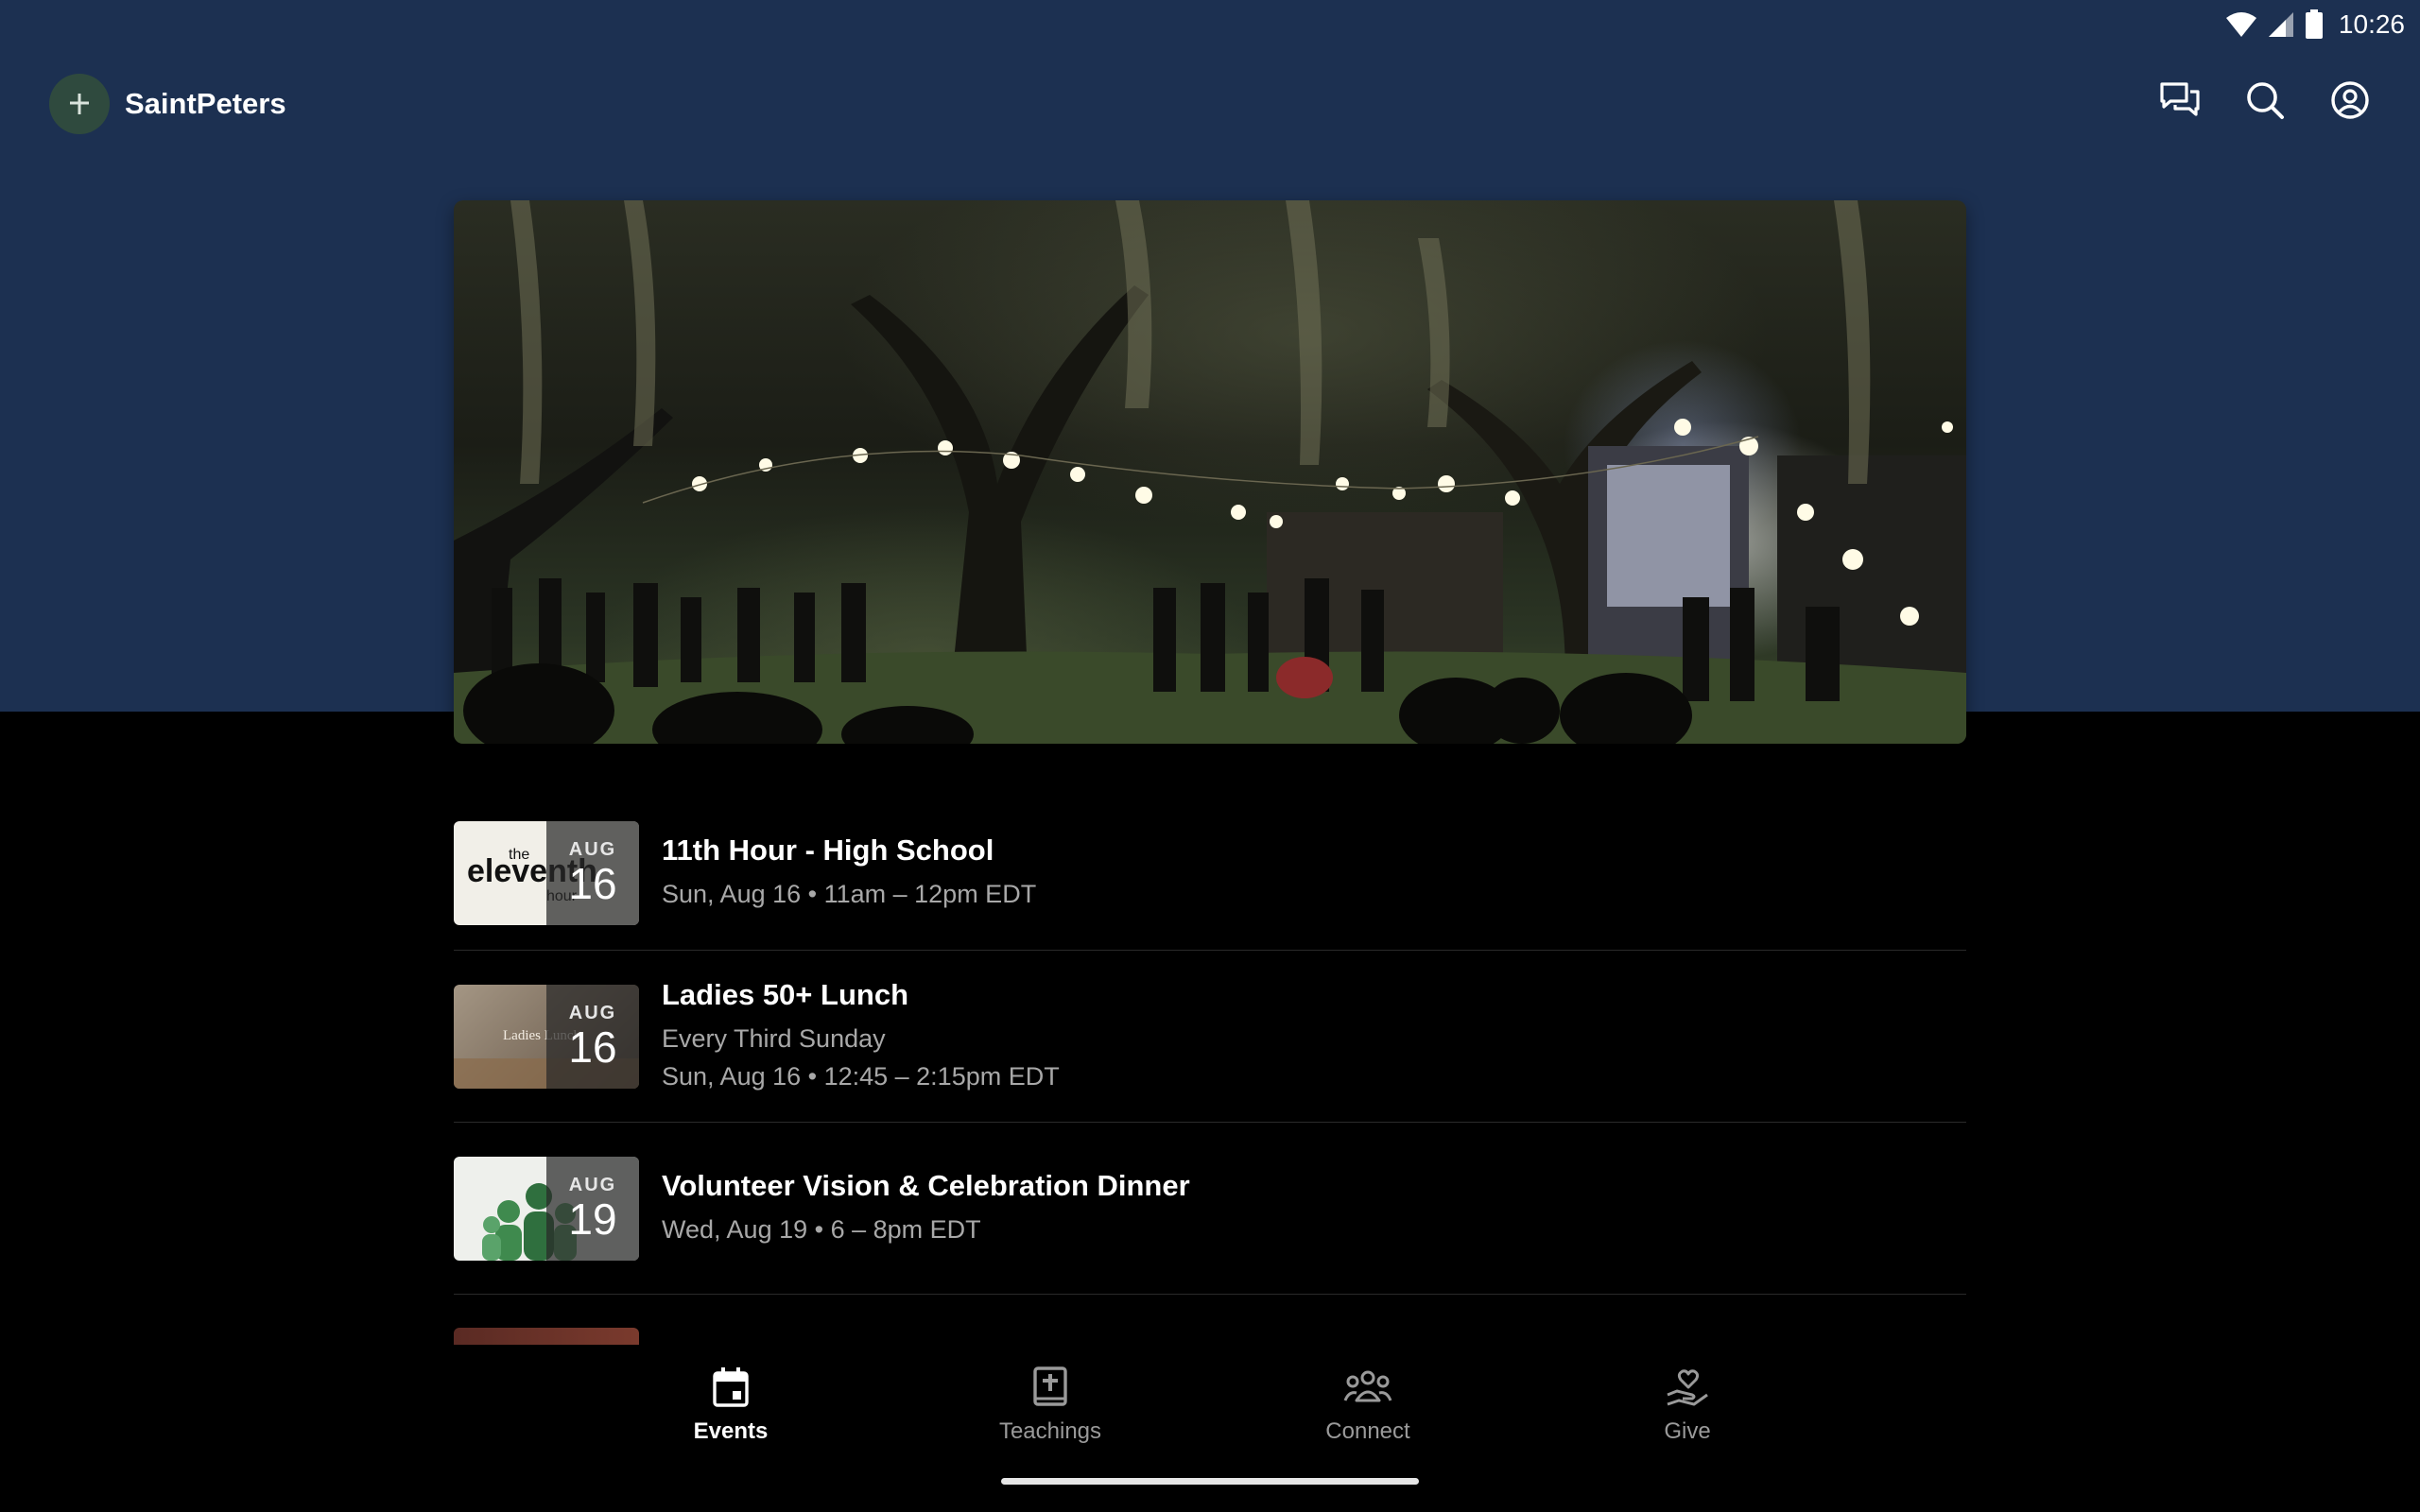 This screenshot has width=2420, height=1512. What do you see at coordinates (821, 1229) in the screenshot?
I see `event-when: Wed, Aug 19 • 6 – 8pm EDT` at bounding box center [821, 1229].